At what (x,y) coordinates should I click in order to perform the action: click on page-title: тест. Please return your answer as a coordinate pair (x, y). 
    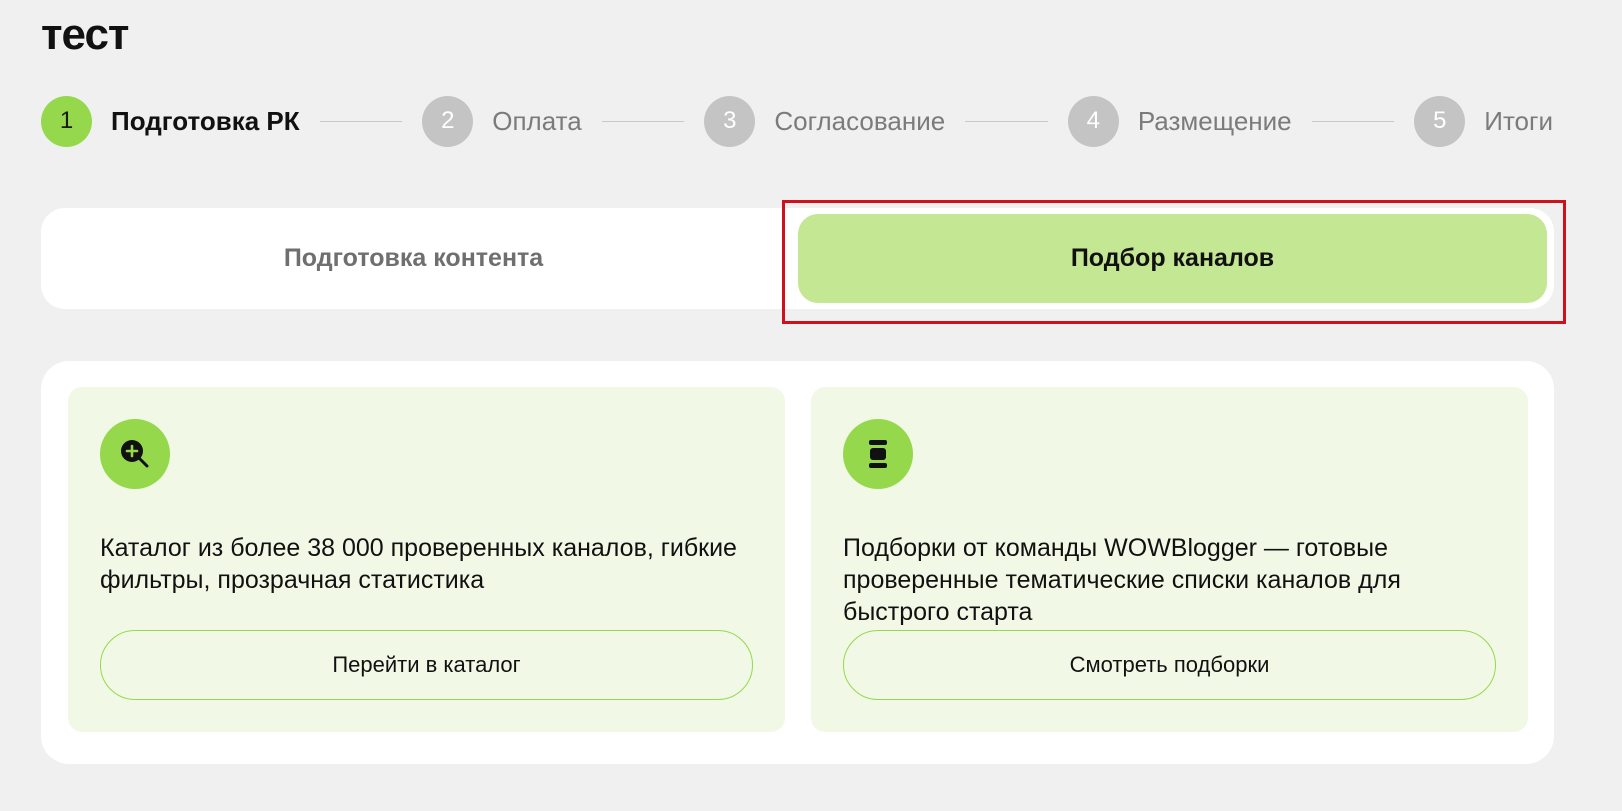
    Looking at the image, I should click on (85, 34).